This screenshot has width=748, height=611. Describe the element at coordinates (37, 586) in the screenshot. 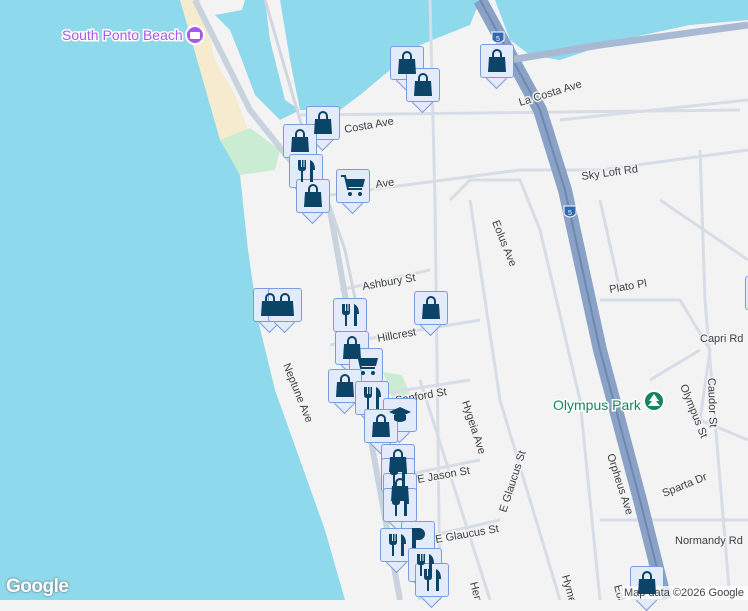

I see `google-logo: Google` at that location.